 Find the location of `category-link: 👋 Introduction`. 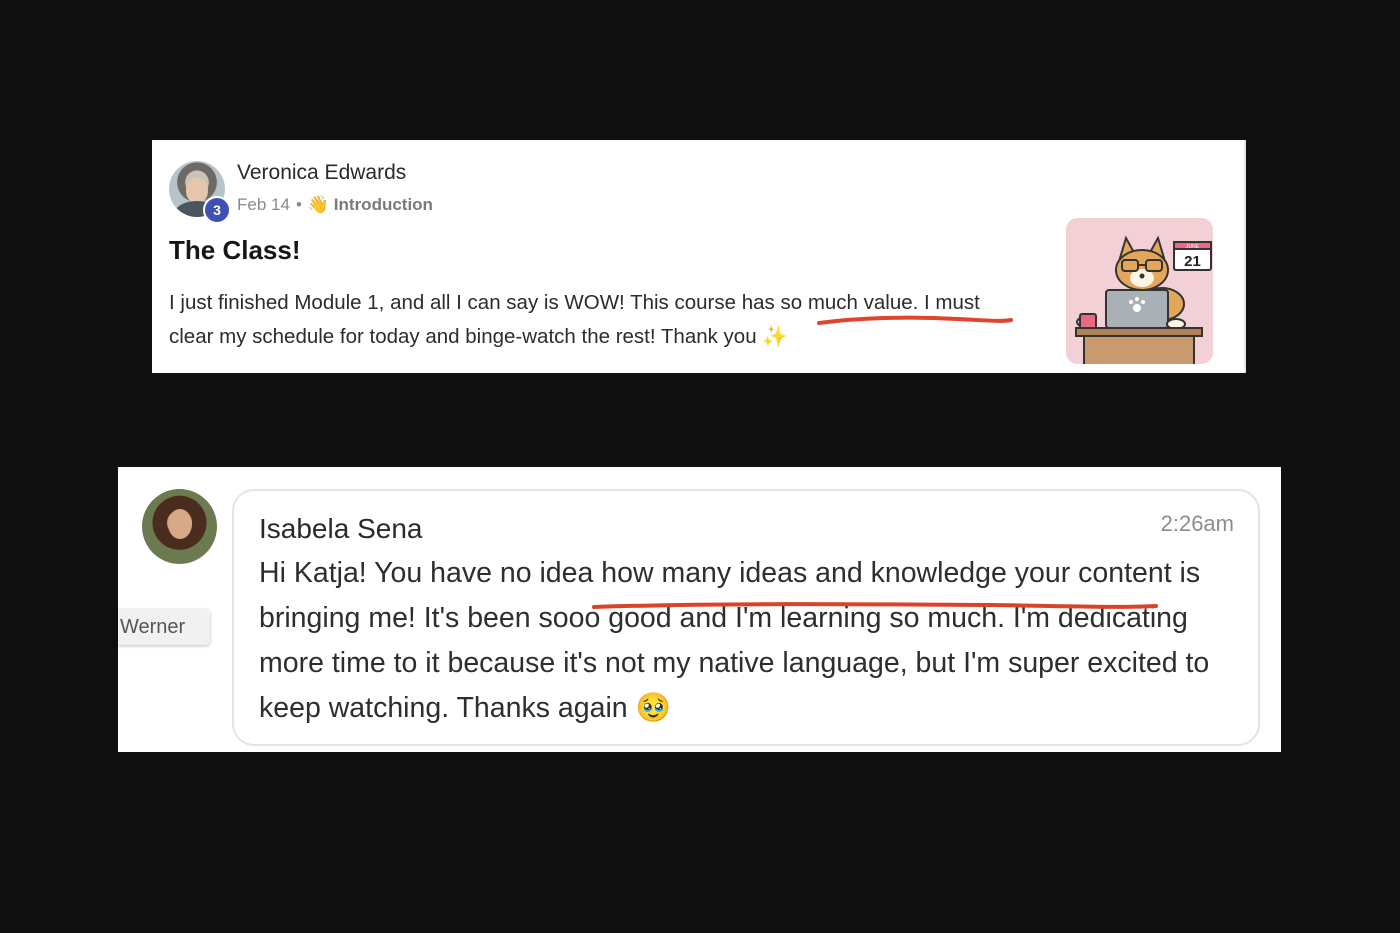

category-link: 👋 Introduction is located at coordinates (370, 205).